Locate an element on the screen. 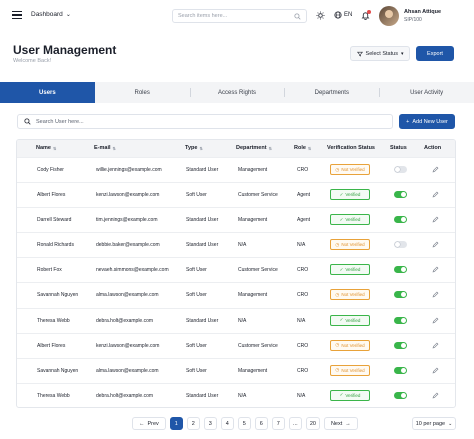 The image size is (474, 439). avatar is located at coordinates (389, 16).